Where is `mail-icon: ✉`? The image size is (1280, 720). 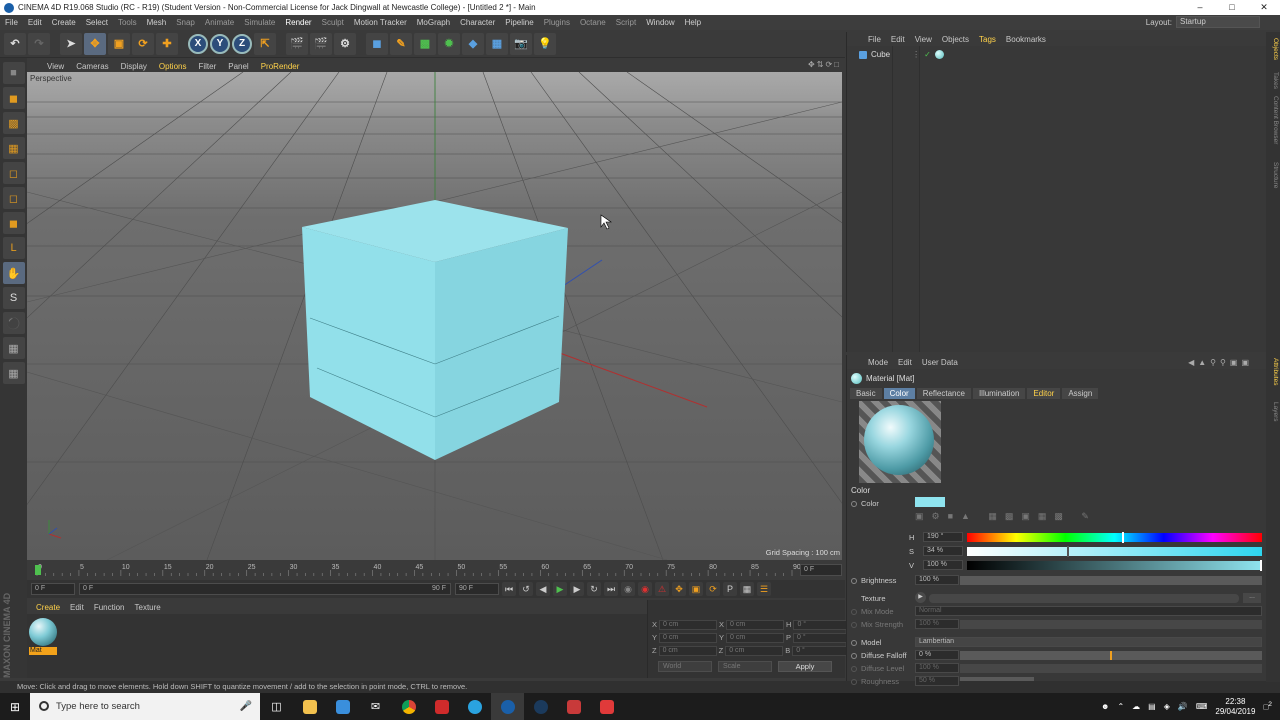 mail-icon: ✉ is located at coordinates (375, 706).